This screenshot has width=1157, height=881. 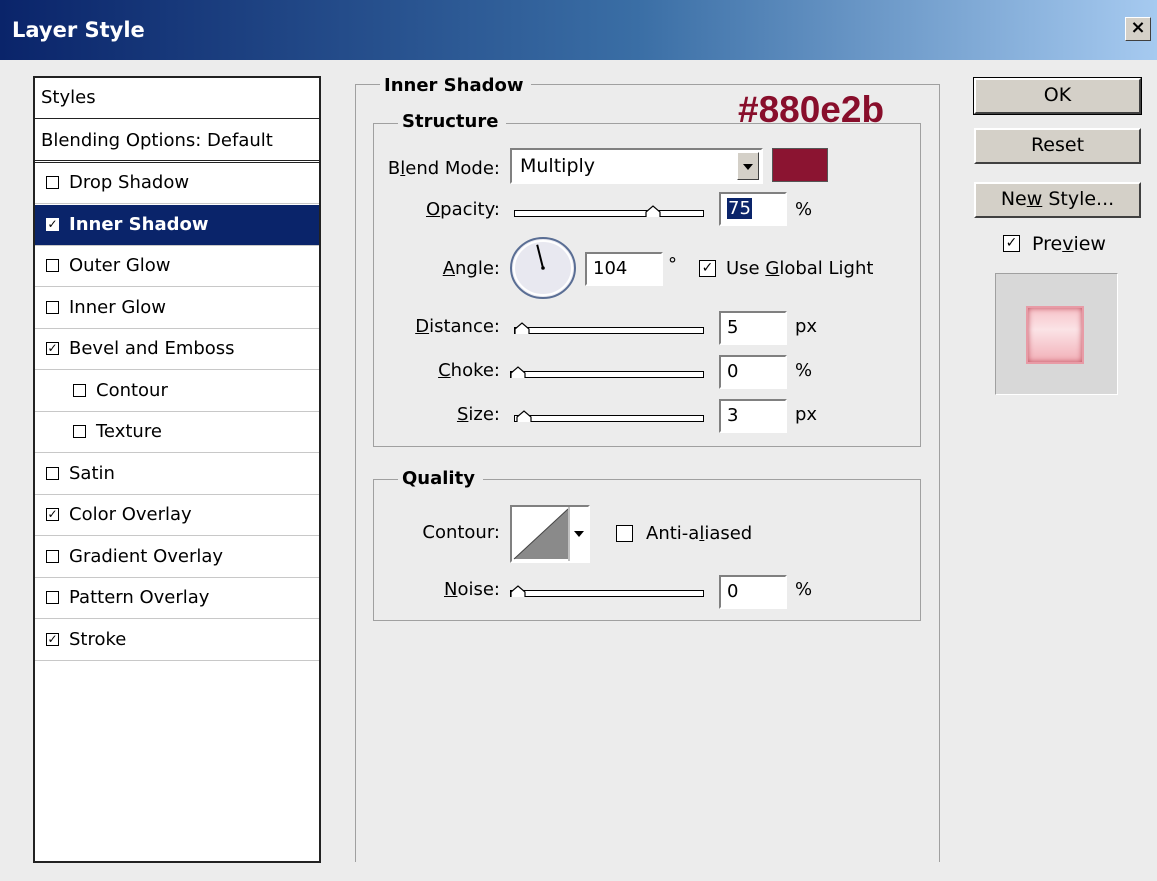 I want to click on style-item-stroke: ✓ Stroke, so click(x=177, y=640).